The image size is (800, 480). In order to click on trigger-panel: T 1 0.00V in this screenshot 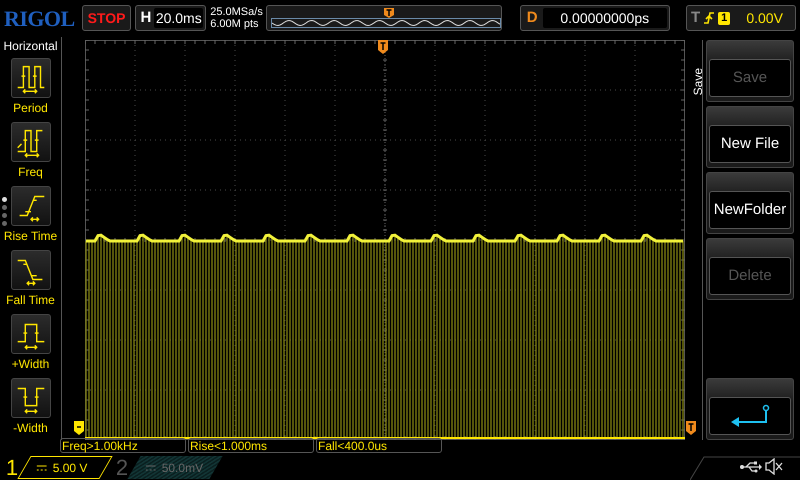, I will do `click(741, 18)`.